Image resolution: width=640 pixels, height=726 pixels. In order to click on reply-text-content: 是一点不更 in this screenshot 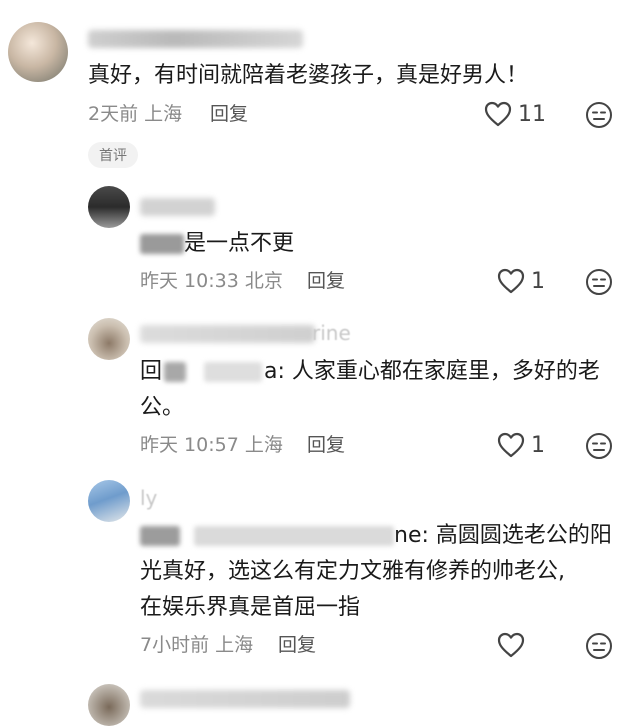, I will do `click(239, 243)`.